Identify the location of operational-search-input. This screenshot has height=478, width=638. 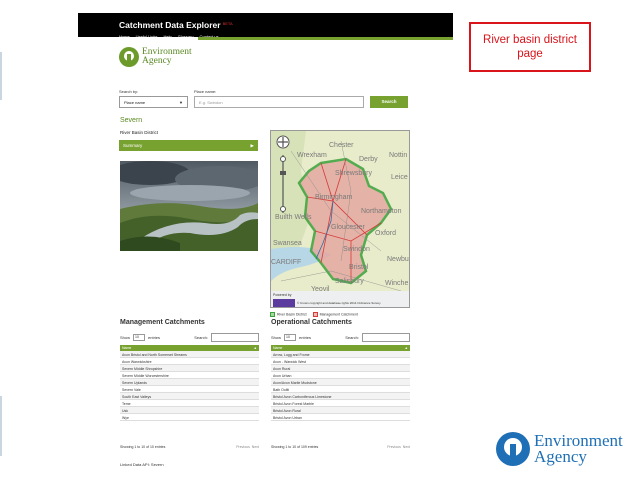
(386, 337).